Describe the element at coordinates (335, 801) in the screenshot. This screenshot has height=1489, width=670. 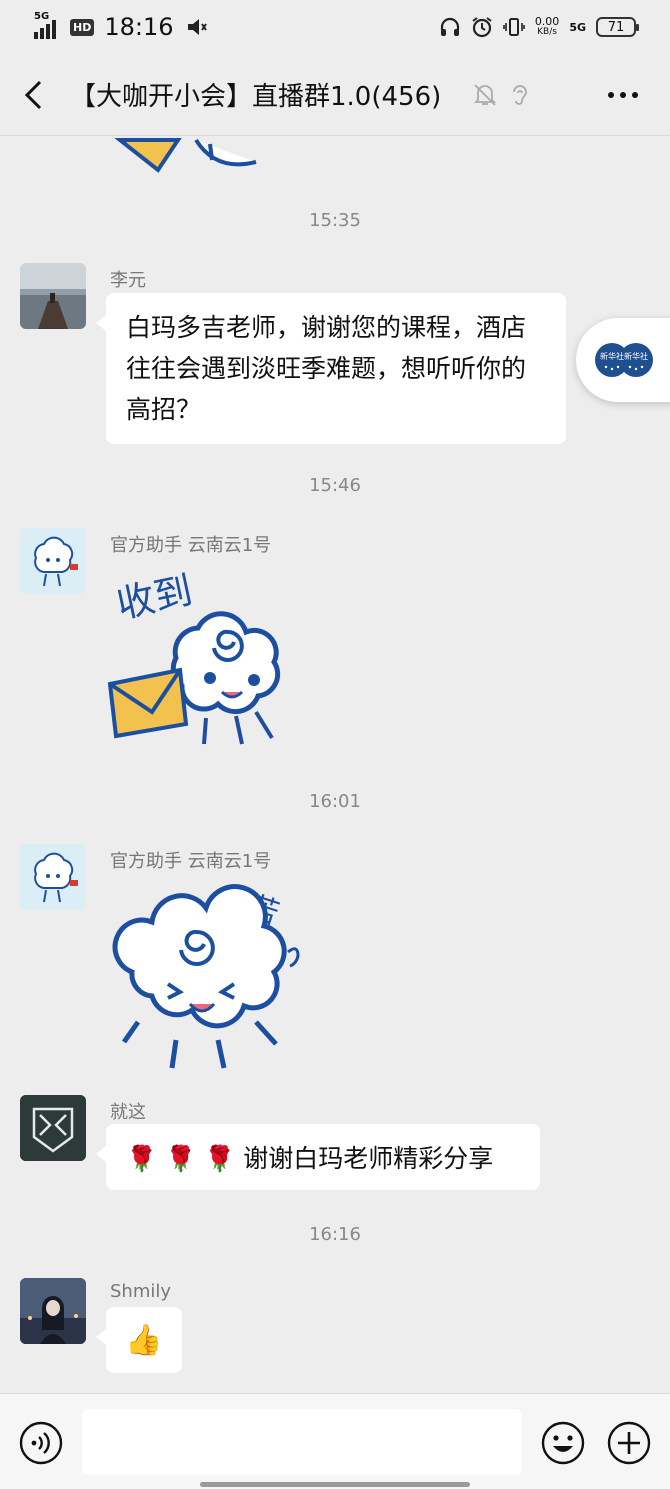
I see `timestamp: 16:01` at that location.